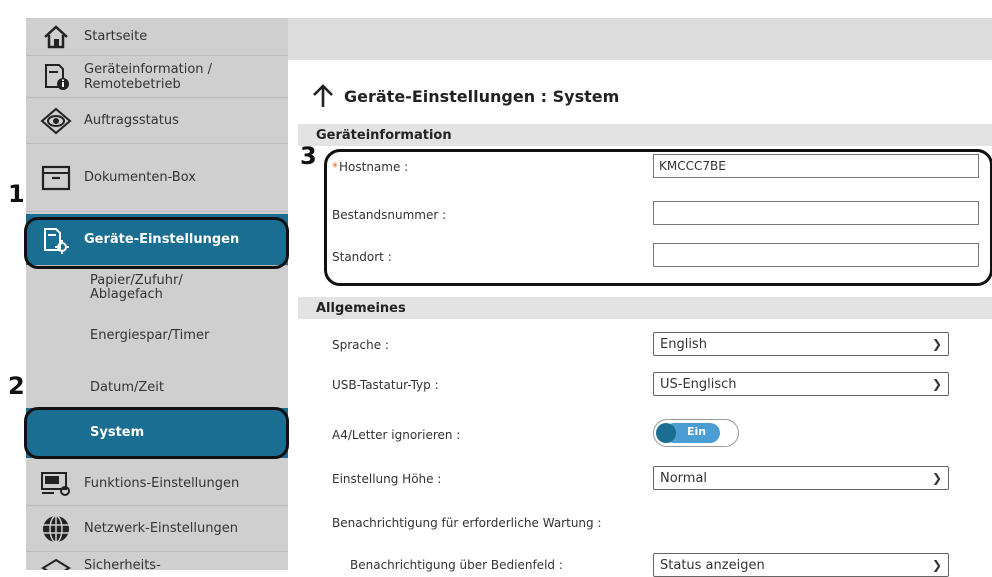 Image resolution: width=992 pixels, height=577 pixels. I want to click on toggle-label: Ein, so click(697, 431).